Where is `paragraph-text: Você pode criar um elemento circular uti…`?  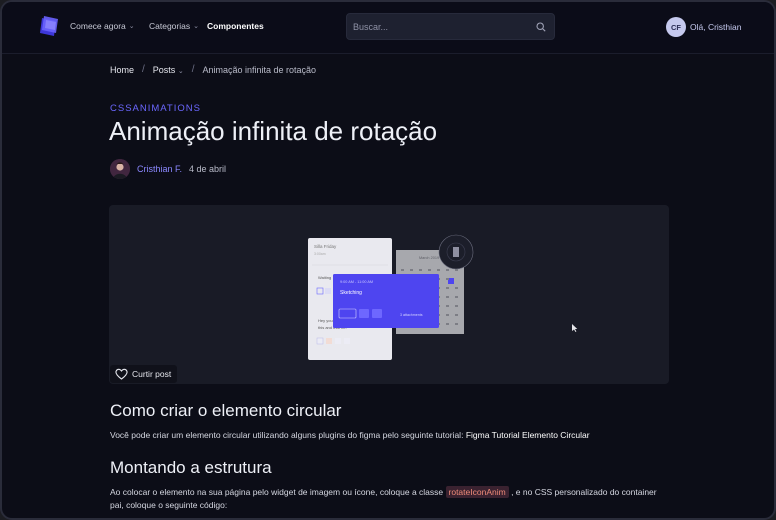
paragraph-text: Você pode criar um elemento circular uti… is located at coordinates (287, 435).